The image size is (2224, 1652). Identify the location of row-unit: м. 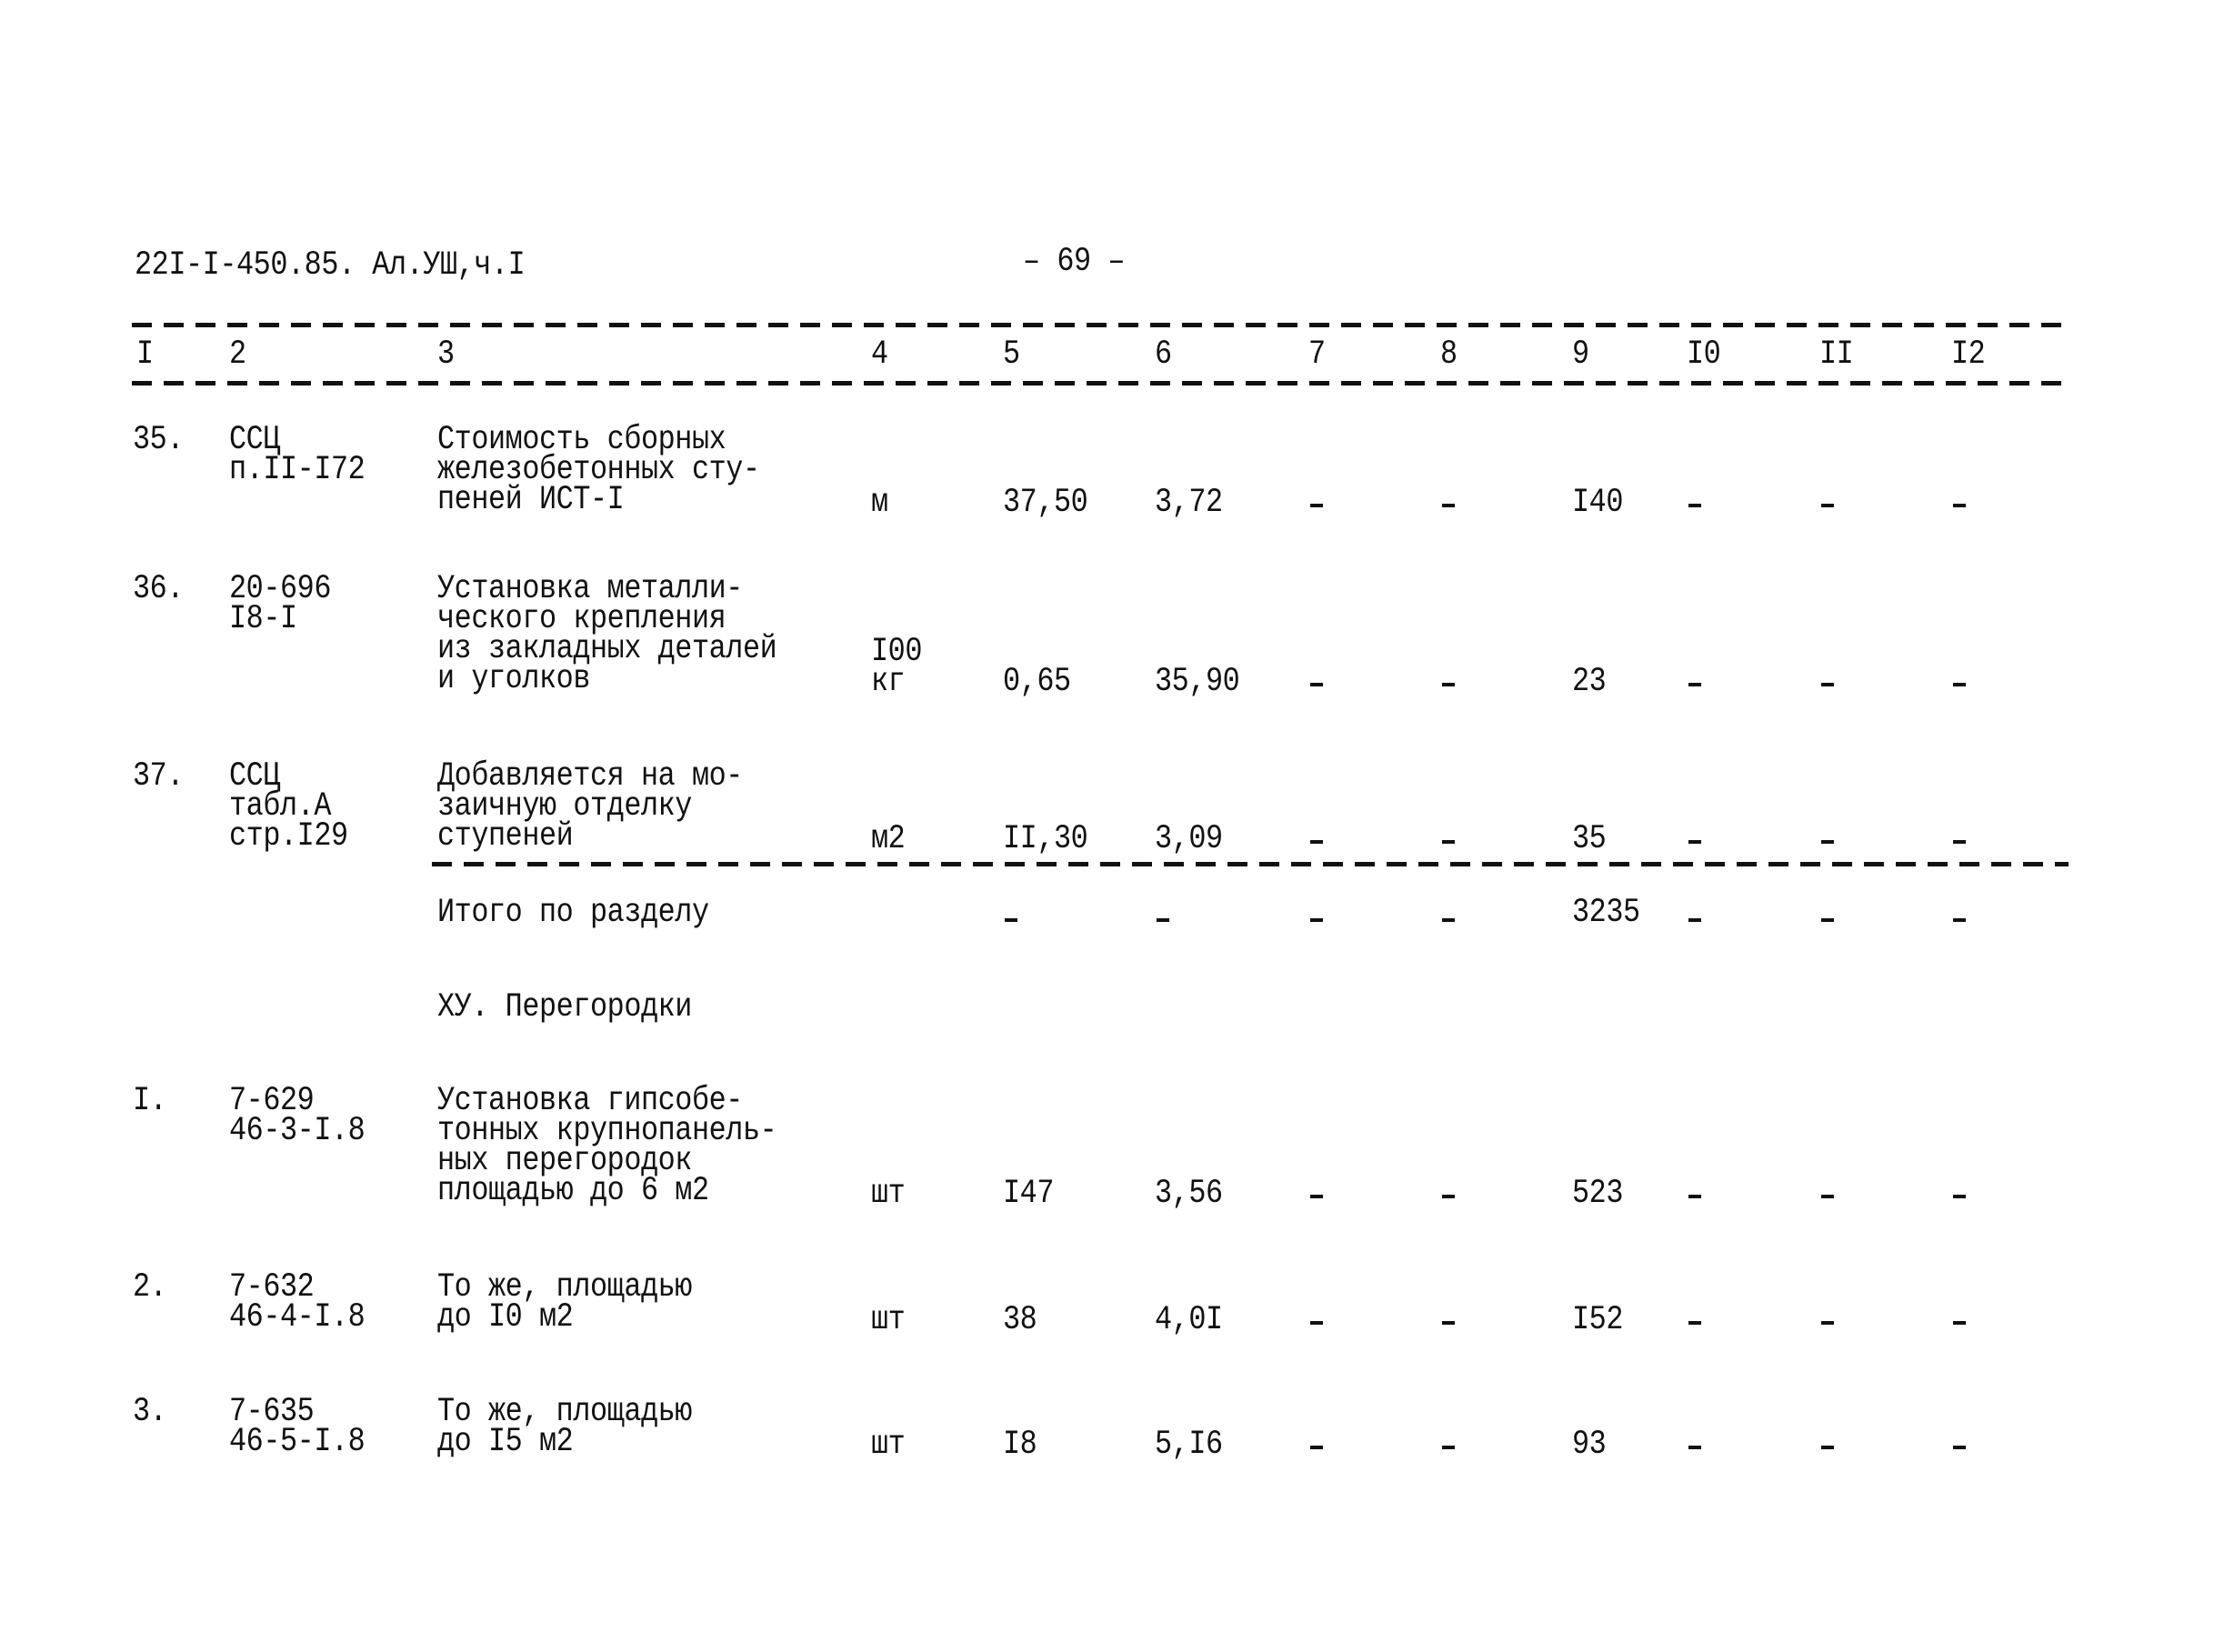
(879, 503).